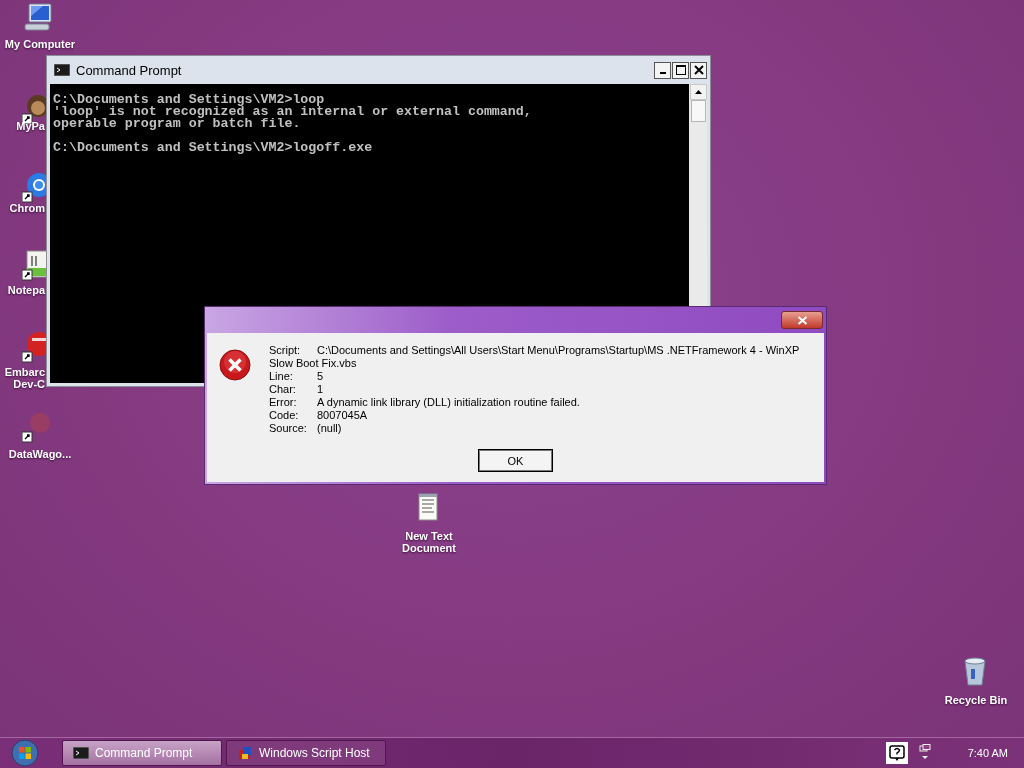 This screenshot has height=768, width=1024. What do you see at coordinates (976, 700) in the screenshot?
I see `icon-label: Recycle Bin` at bounding box center [976, 700].